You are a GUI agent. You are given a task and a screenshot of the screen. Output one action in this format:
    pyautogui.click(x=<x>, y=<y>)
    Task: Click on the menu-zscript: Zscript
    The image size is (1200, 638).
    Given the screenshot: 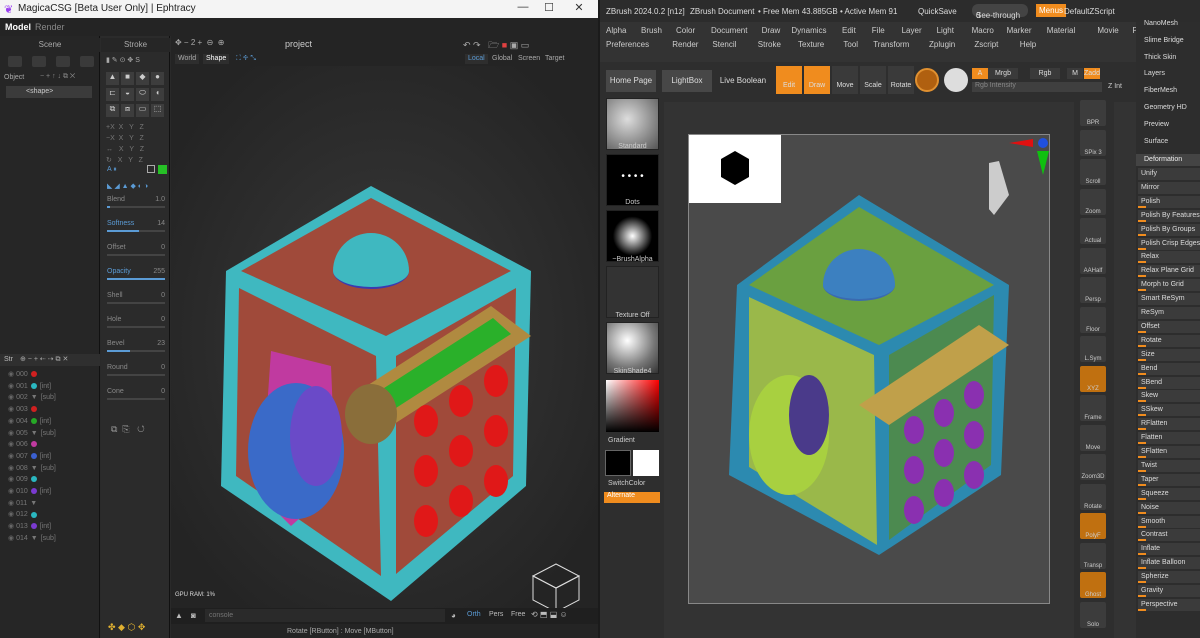 What is the action you would take?
    pyautogui.click(x=986, y=44)
    